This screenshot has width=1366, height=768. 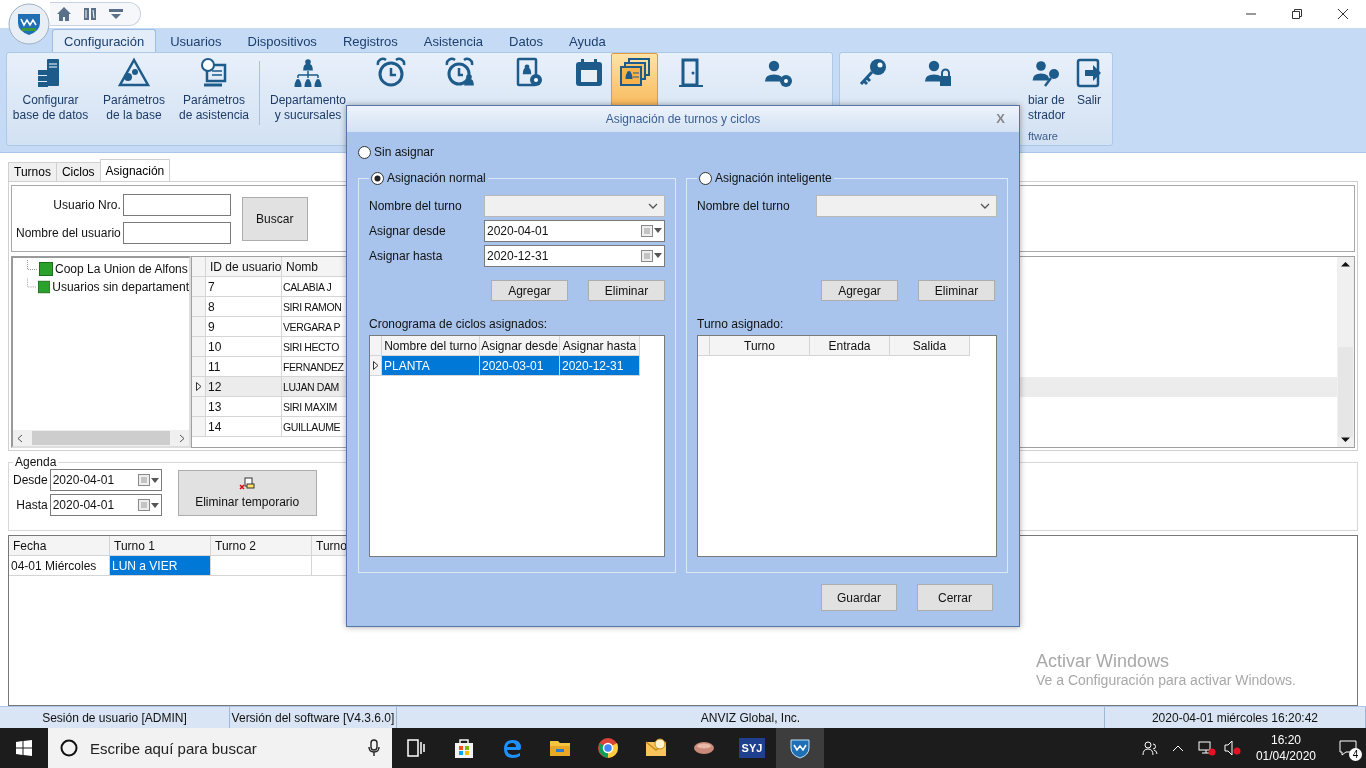 What do you see at coordinates (1043, 136) in the screenshot?
I see `group-label: ftware` at bounding box center [1043, 136].